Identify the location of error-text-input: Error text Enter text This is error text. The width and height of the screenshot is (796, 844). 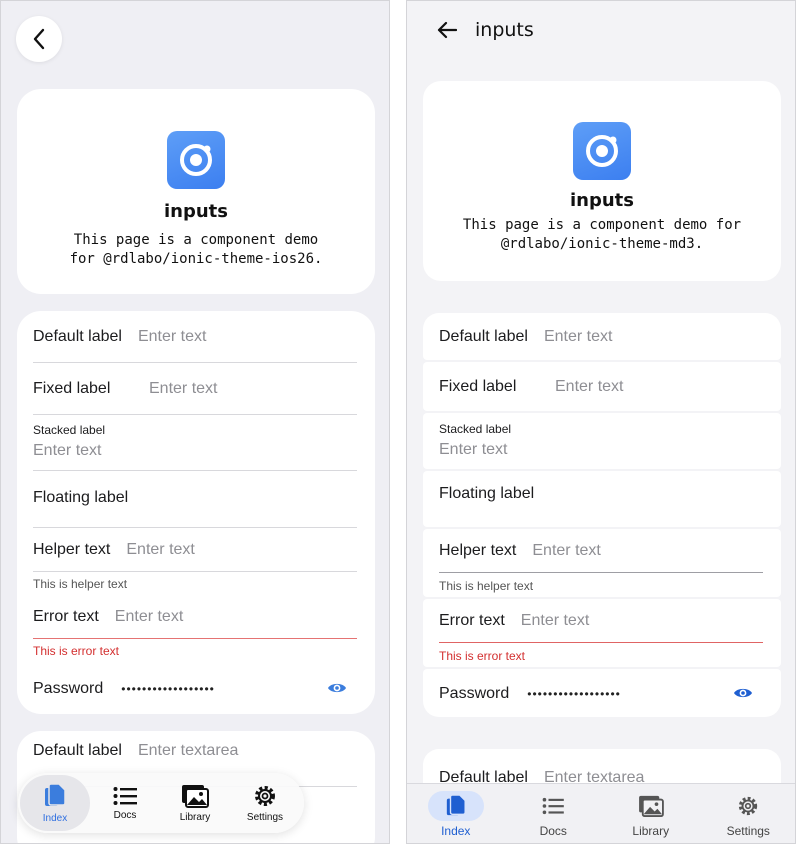
(602, 633).